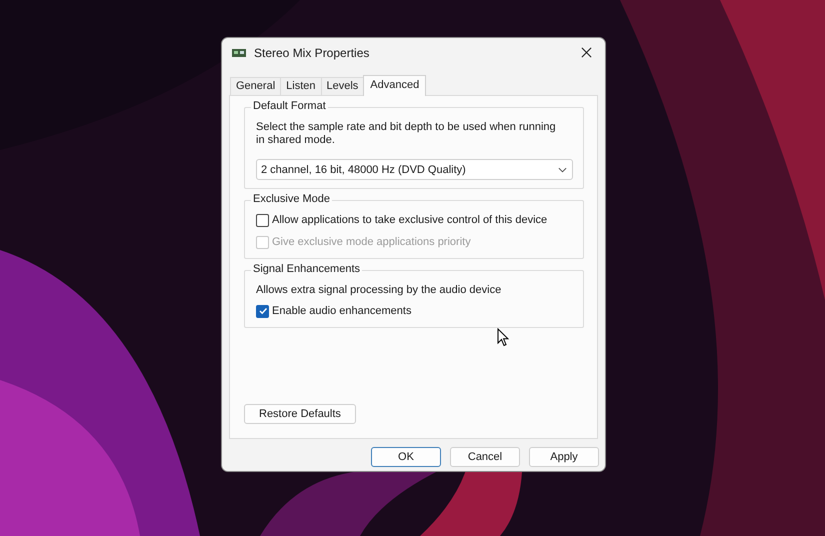 Image resolution: width=825 pixels, height=536 pixels. What do you see at coordinates (291, 199) in the screenshot?
I see `group-title: Exclusive Mode` at bounding box center [291, 199].